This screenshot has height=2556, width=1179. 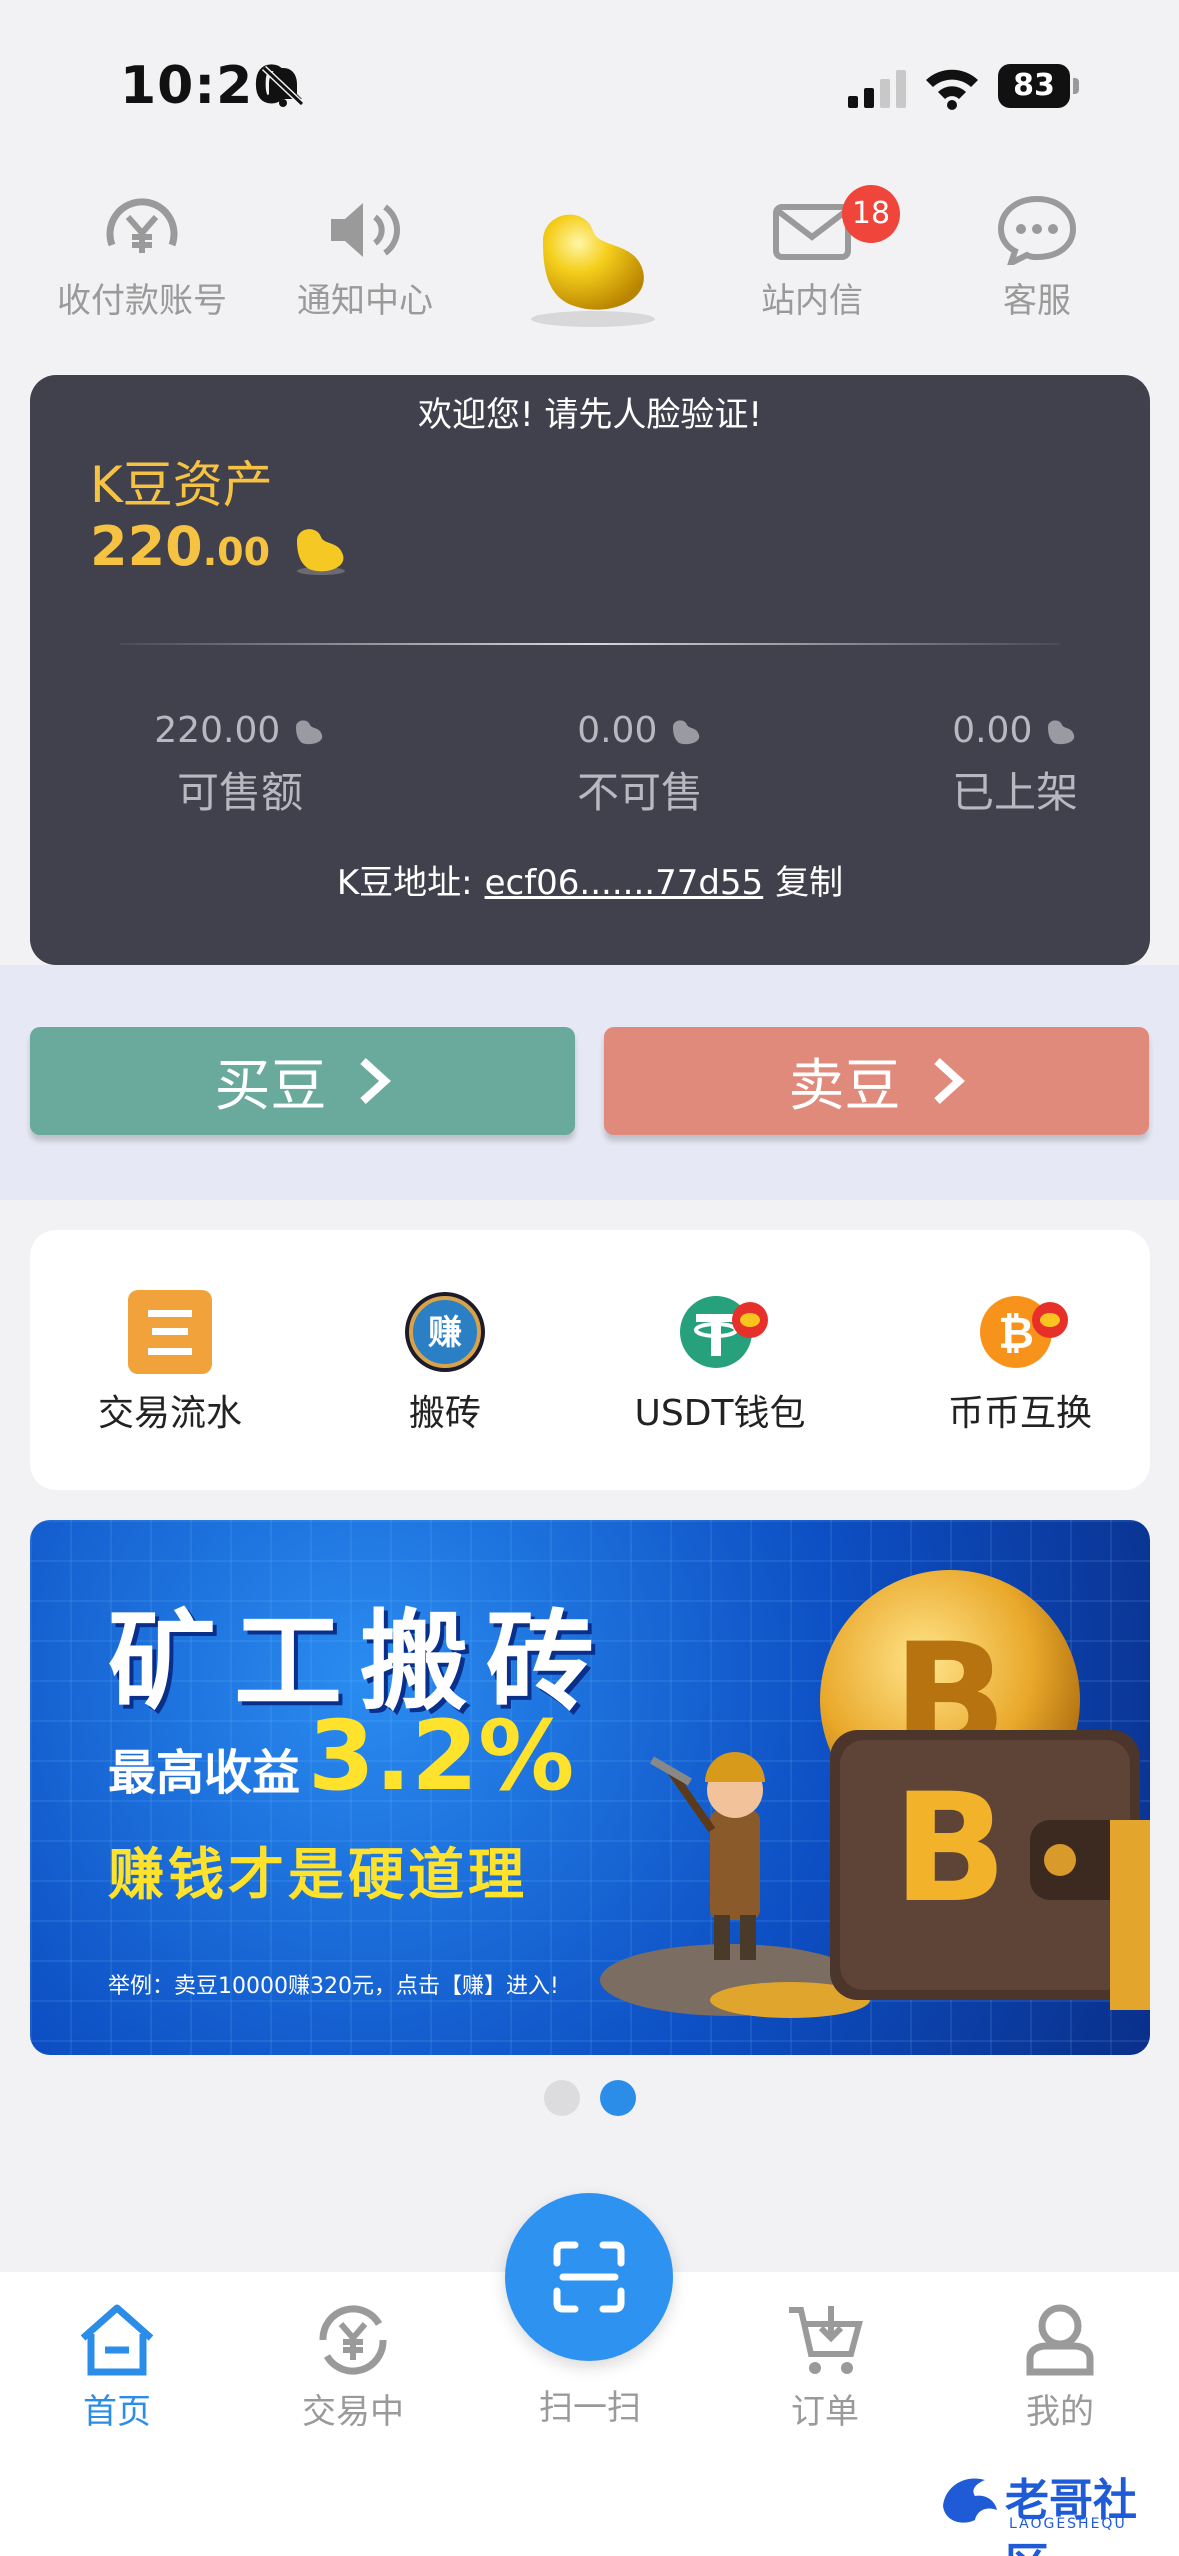 I want to click on svg-text: B, so click(x=950, y=1849).